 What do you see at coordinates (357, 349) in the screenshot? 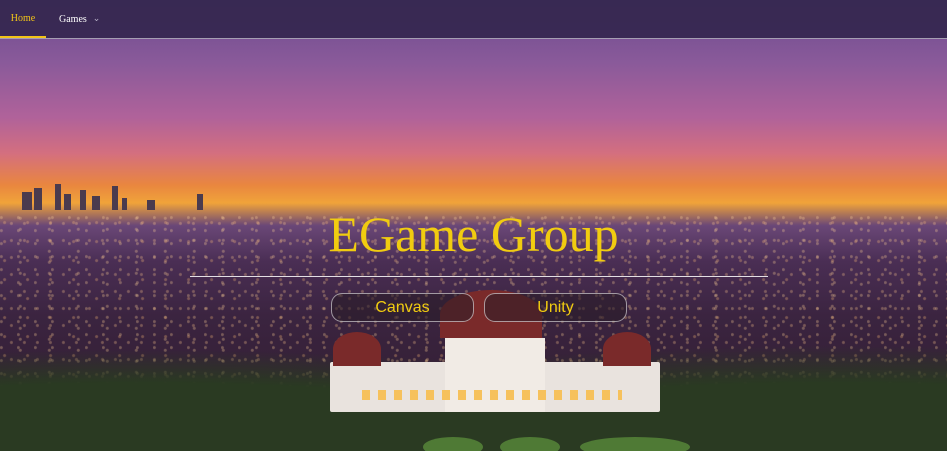
I see `observatory-dome-left` at bounding box center [357, 349].